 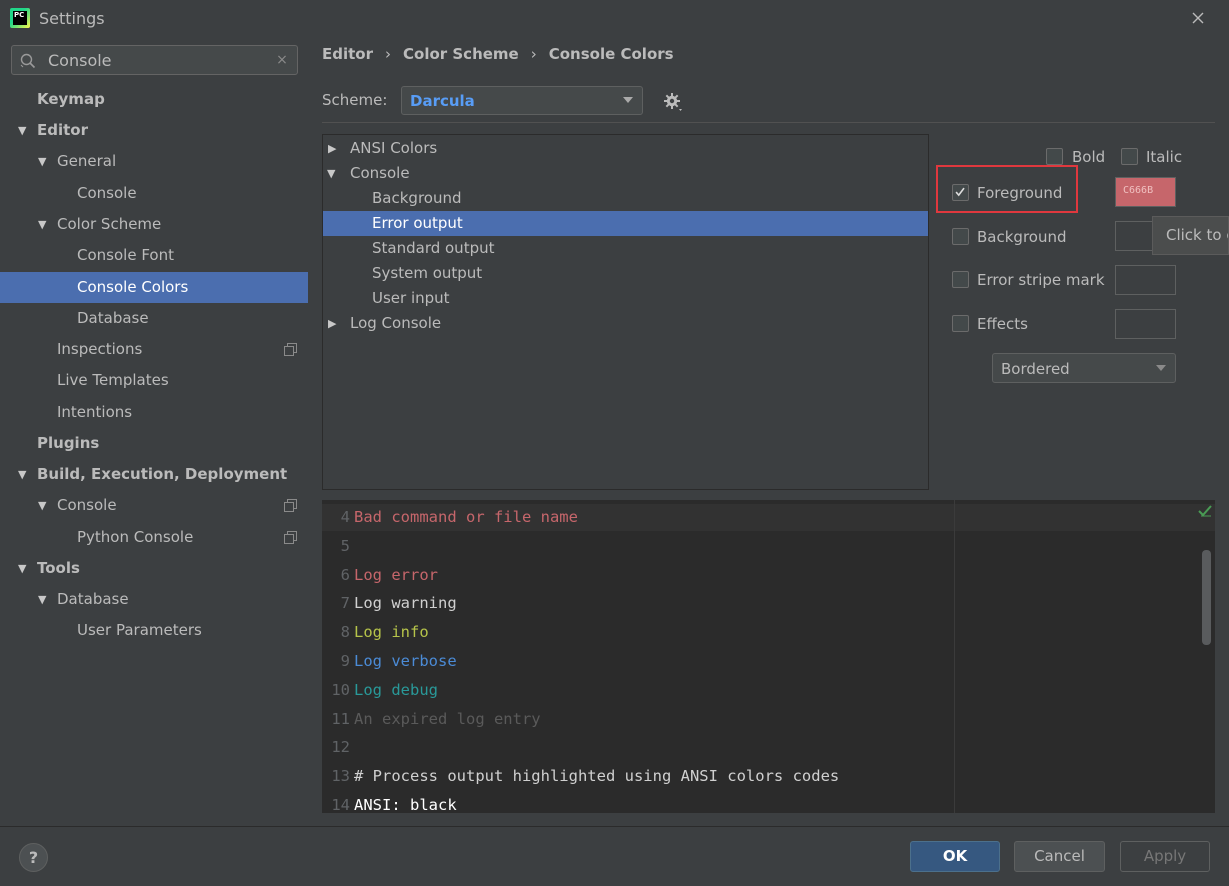 I want to click on sidebar-item-keymap: Keymap, so click(x=154, y=99).